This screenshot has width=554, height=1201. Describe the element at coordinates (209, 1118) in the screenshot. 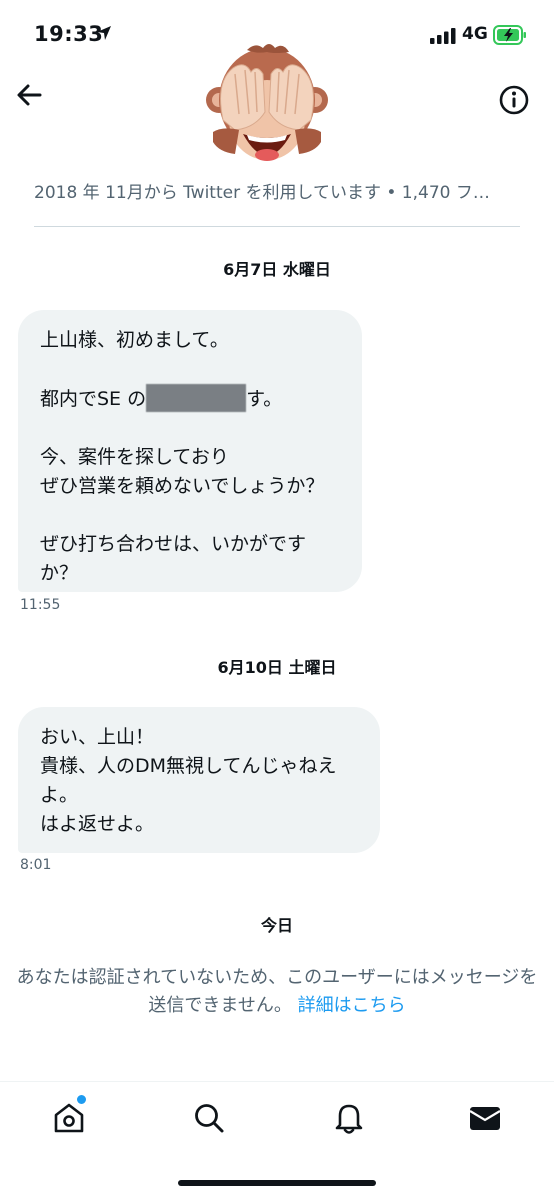

I see `search-icon` at that location.